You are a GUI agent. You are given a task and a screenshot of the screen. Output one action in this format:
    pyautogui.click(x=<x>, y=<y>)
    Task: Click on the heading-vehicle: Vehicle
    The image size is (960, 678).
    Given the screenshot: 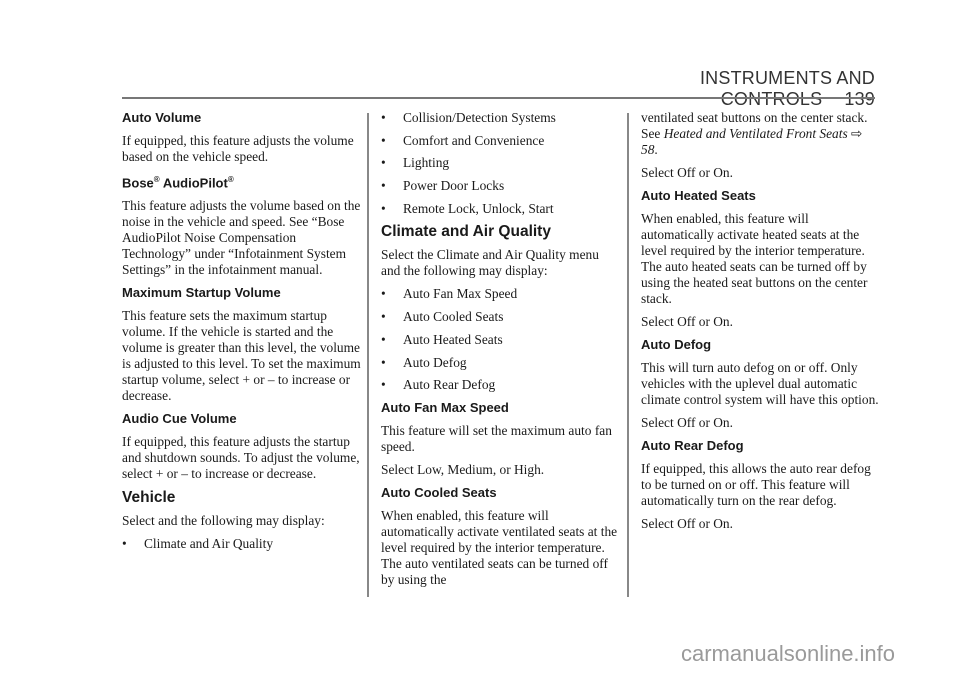 What is the action you would take?
    pyautogui.click(x=149, y=498)
    